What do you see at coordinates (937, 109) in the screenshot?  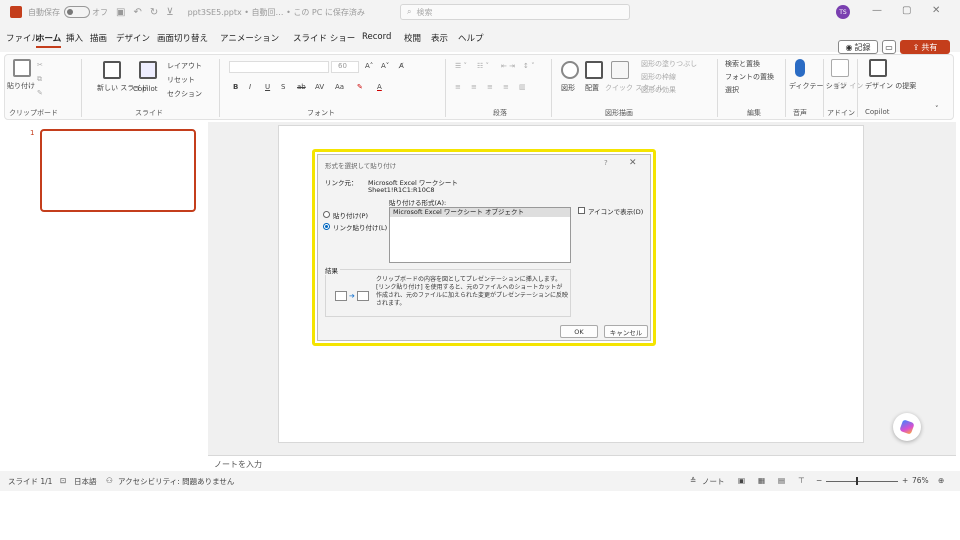 I see `collapse-ribbon-icon: ˅` at bounding box center [937, 109].